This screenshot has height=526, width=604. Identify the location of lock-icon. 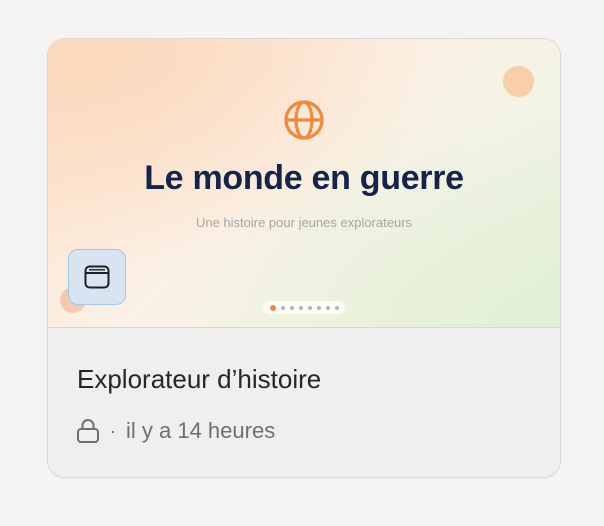
(88, 431).